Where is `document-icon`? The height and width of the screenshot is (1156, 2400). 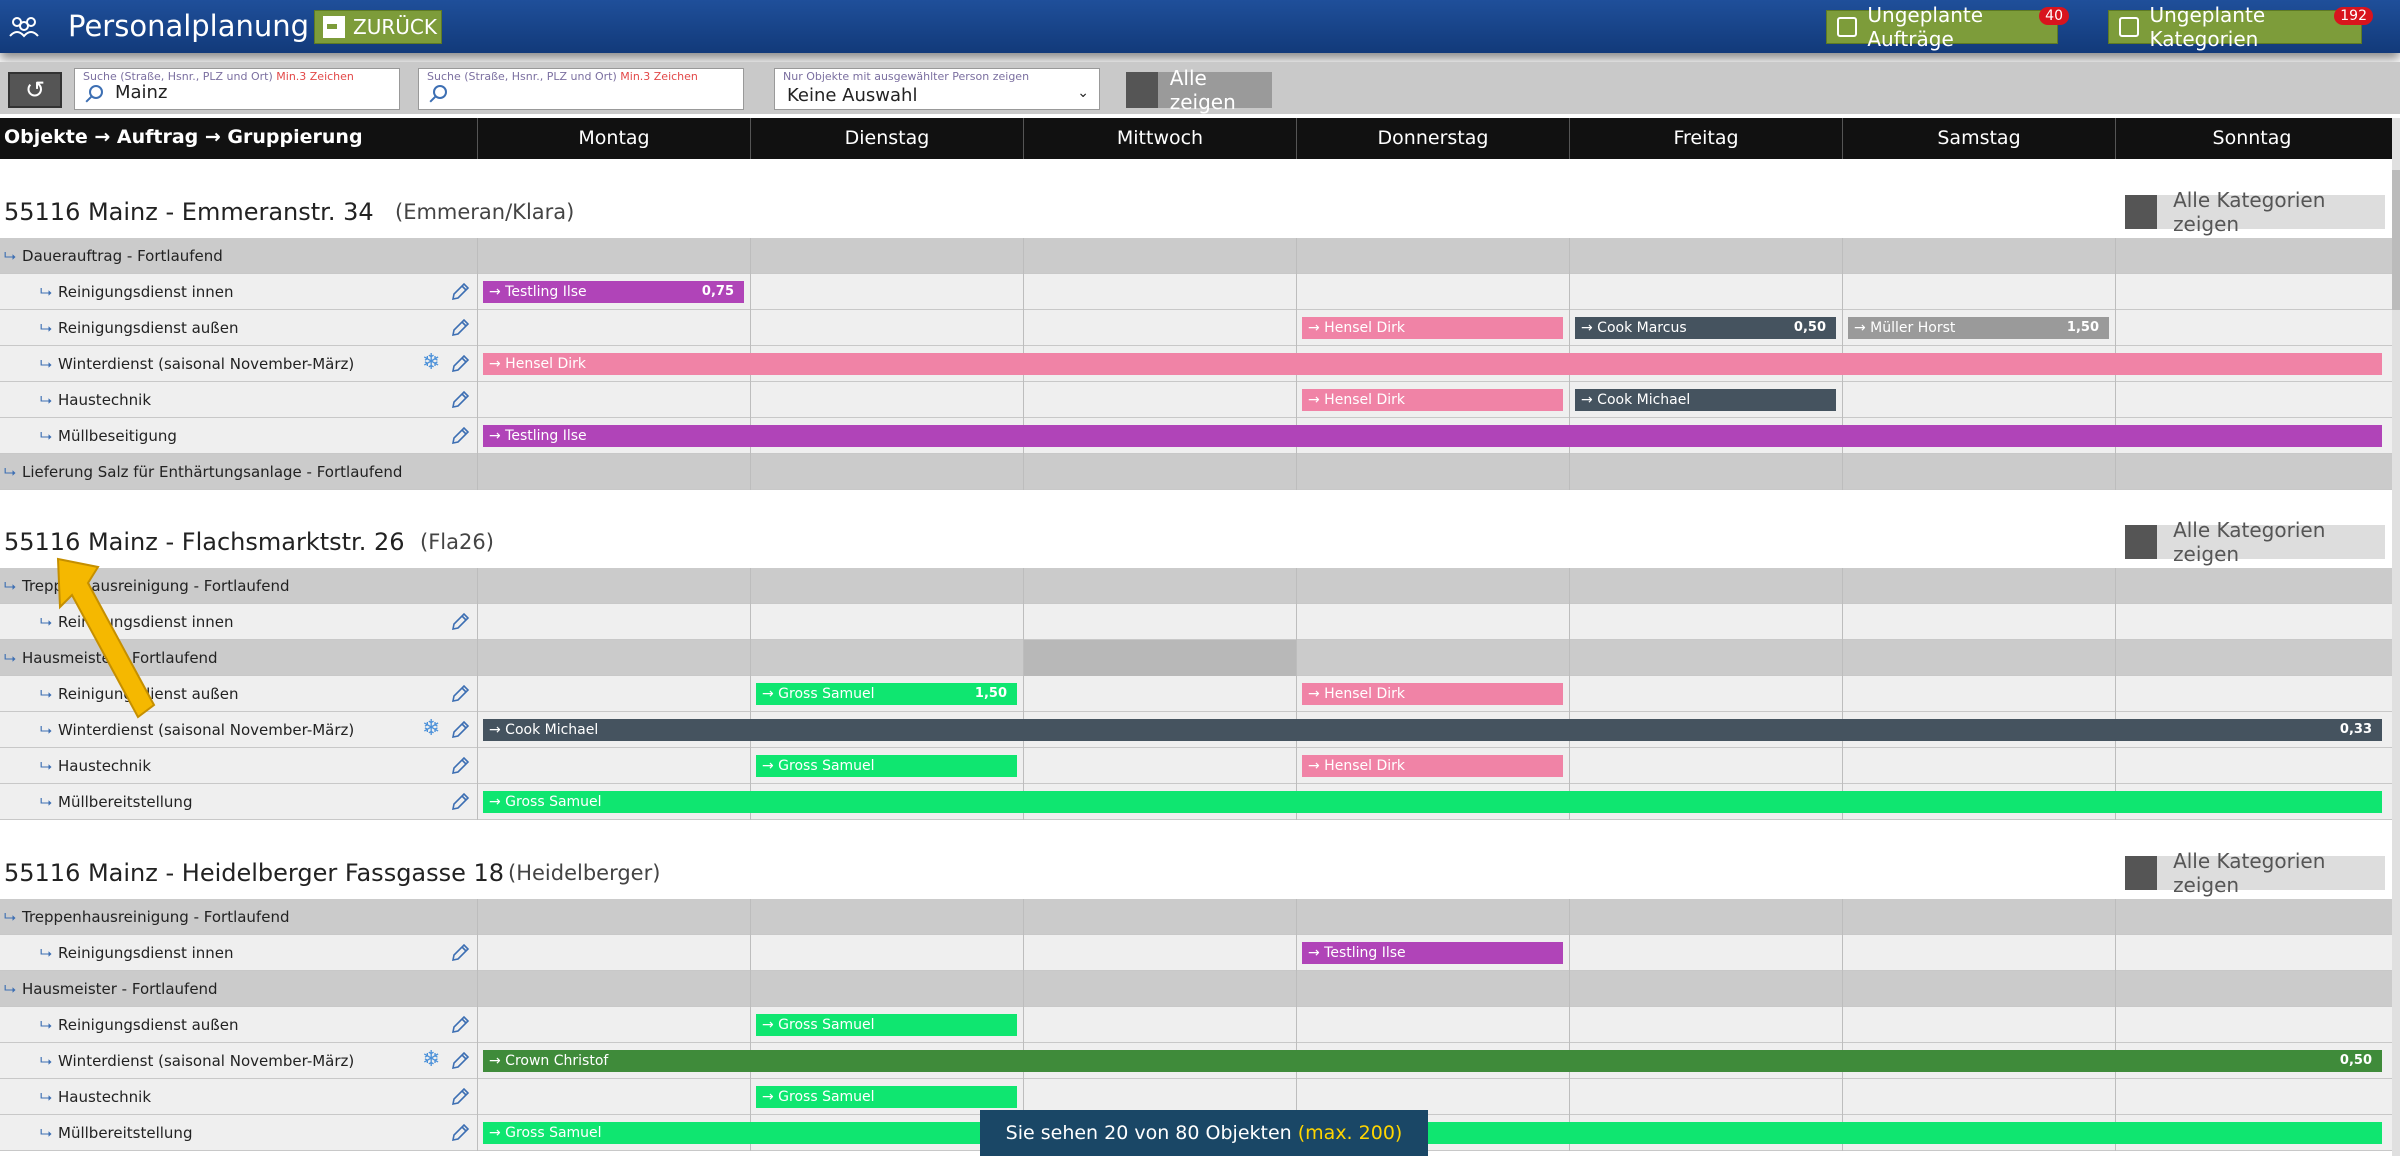 document-icon is located at coordinates (1847, 27).